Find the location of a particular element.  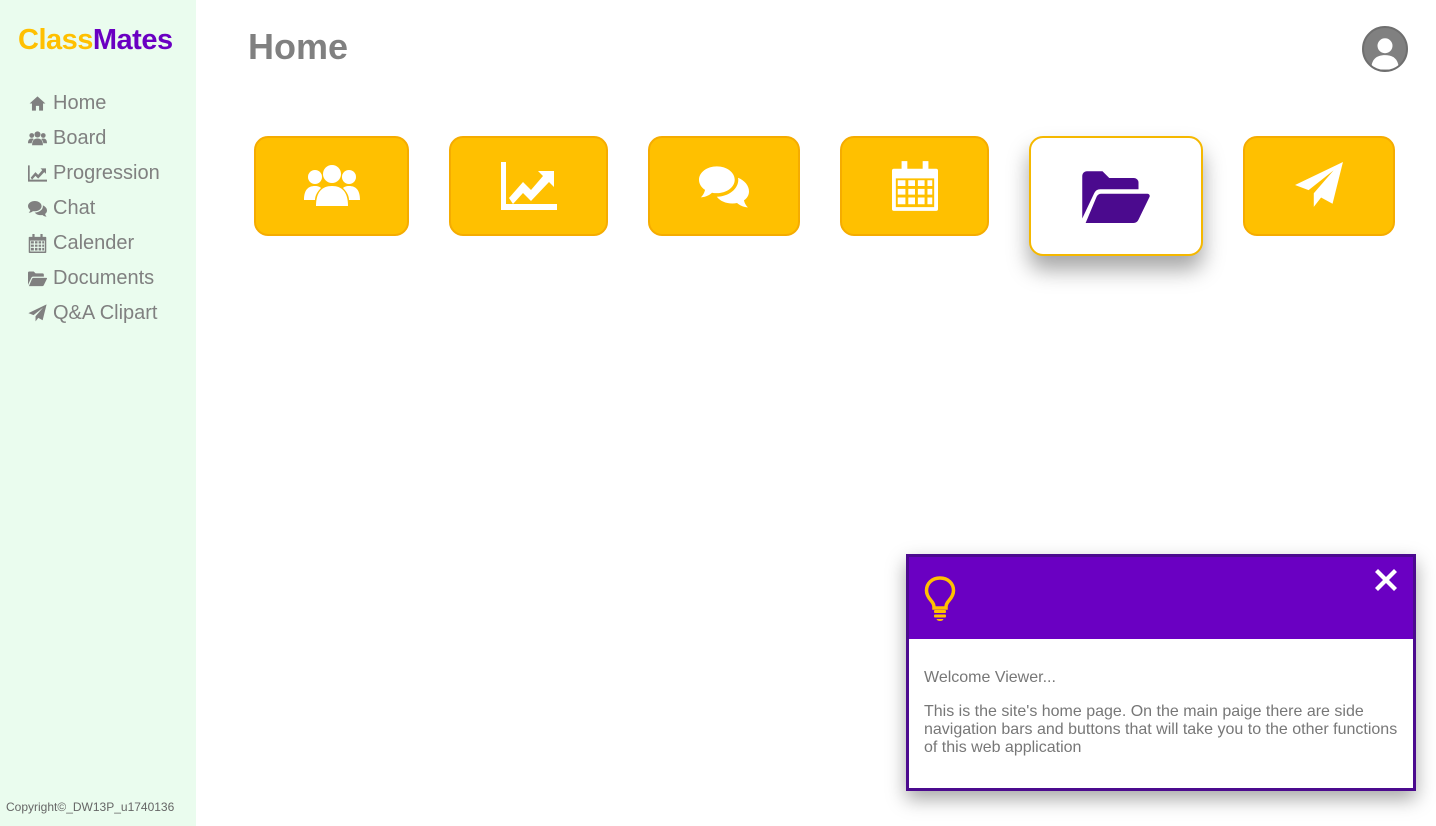

sidebar-item-progression: Progression is located at coordinates (94, 173).